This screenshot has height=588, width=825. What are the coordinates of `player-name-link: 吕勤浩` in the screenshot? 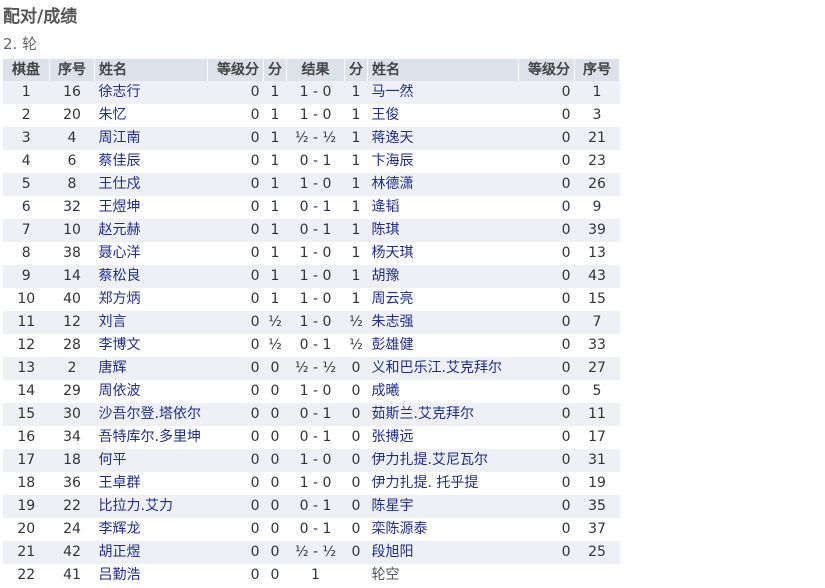 It's located at (120, 575).